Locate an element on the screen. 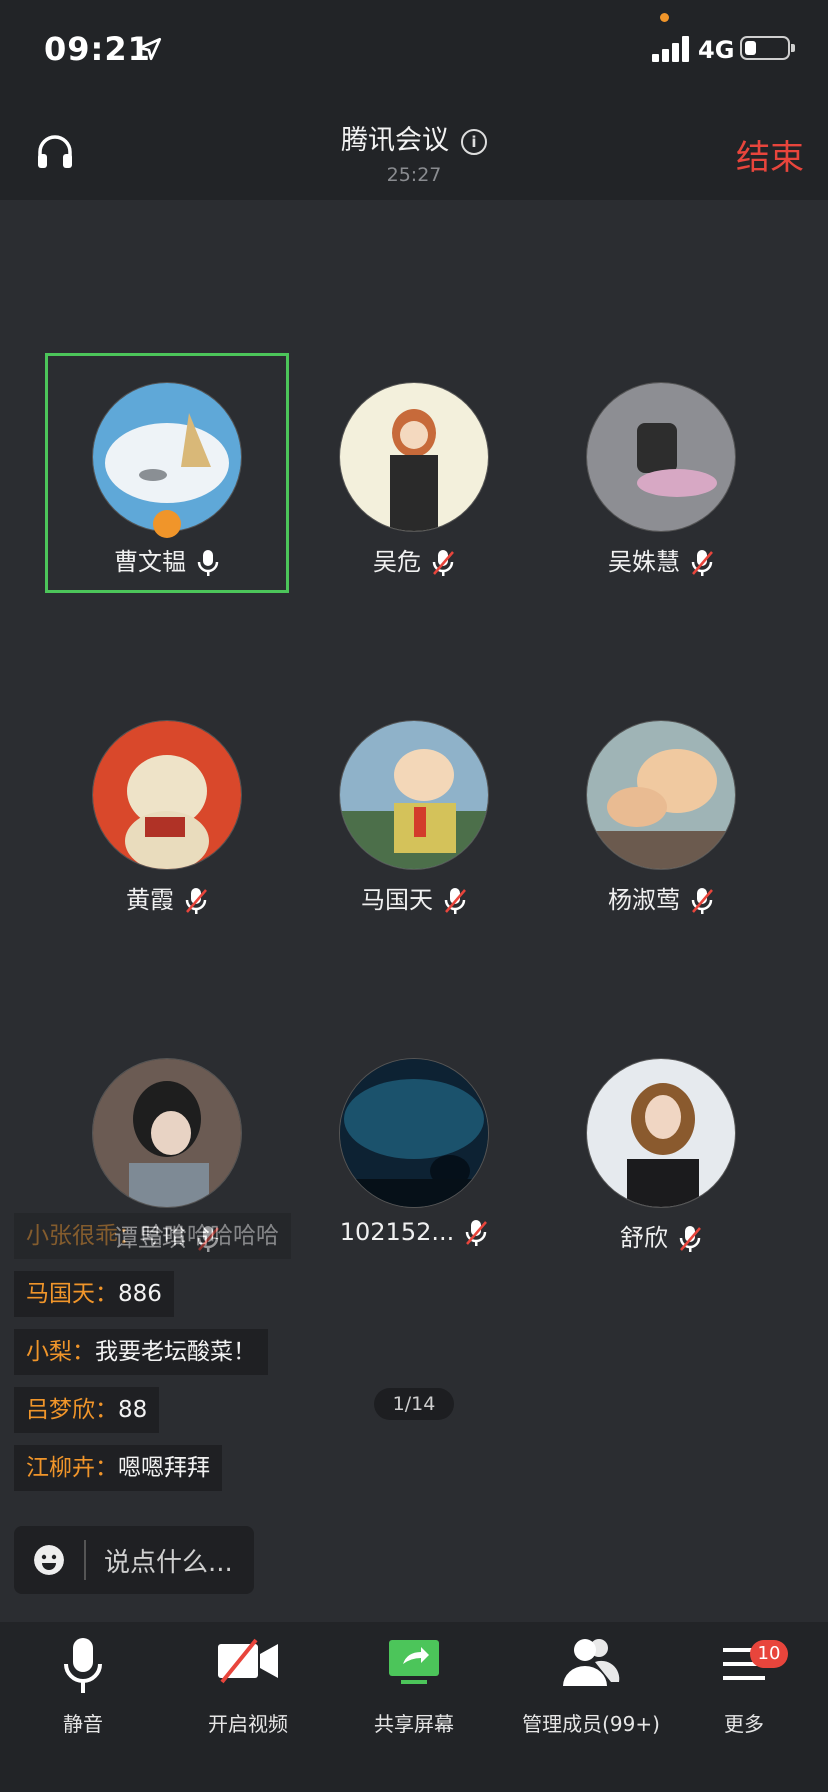 The width and height of the screenshot is (828, 1792). bottom-toolbar: 静音 开启视频 共享屏幕 管理成员(99+) 更多 10 is located at coordinates (414, 1707).